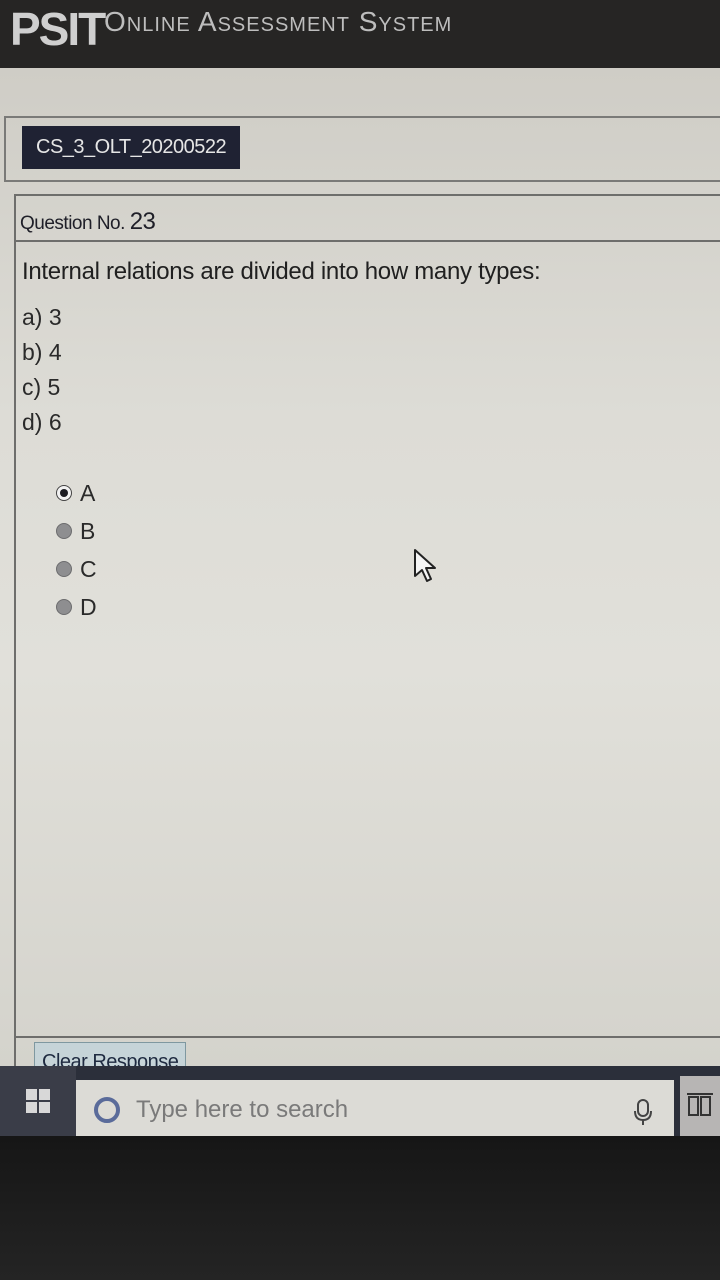  What do you see at coordinates (64, 569) in the screenshot?
I see `radio-c` at bounding box center [64, 569].